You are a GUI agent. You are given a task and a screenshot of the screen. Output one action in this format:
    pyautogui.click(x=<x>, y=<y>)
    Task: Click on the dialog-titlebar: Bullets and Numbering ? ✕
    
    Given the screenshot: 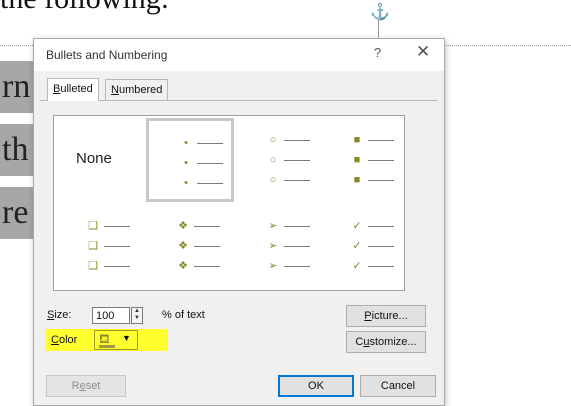 What is the action you would take?
    pyautogui.click(x=239, y=55)
    